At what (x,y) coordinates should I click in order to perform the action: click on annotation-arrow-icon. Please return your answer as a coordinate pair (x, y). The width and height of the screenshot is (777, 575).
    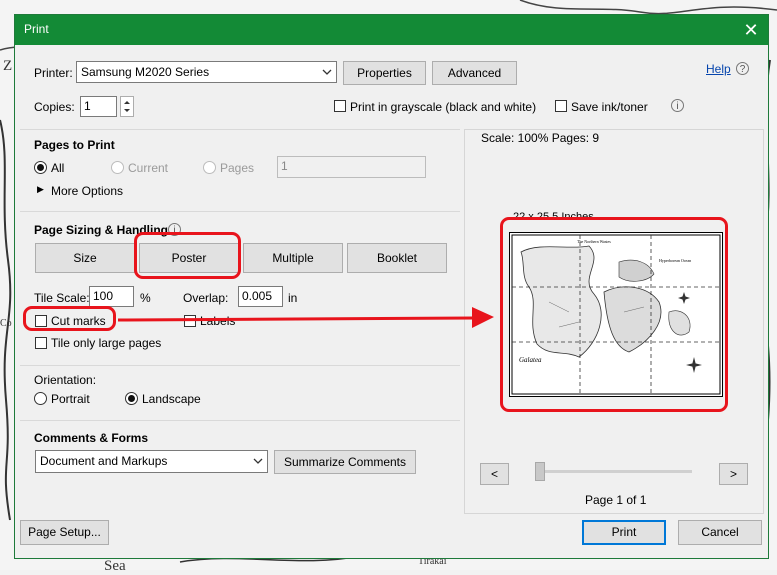
    Looking at the image, I should click on (305, 317).